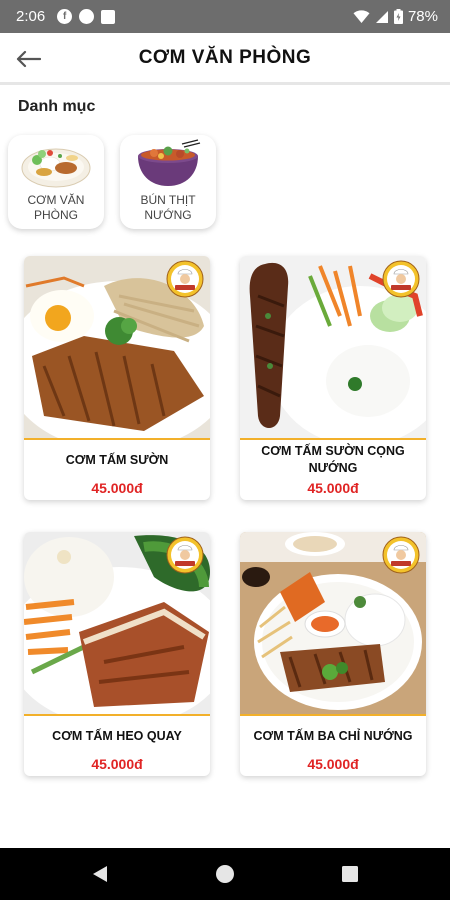  I want to click on product-name: CƠM TẤM HEO QUAY, so click(117, 735).